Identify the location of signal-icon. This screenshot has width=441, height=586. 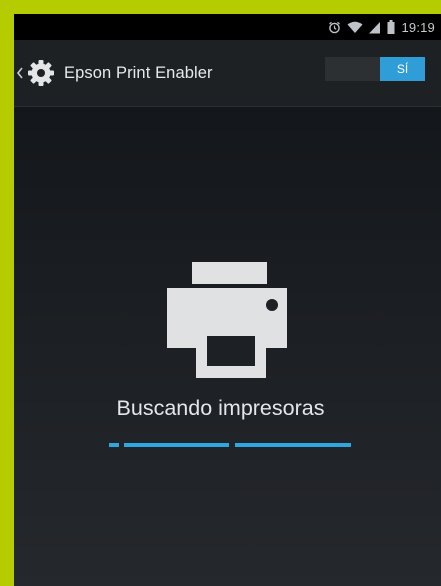
(375, 27).